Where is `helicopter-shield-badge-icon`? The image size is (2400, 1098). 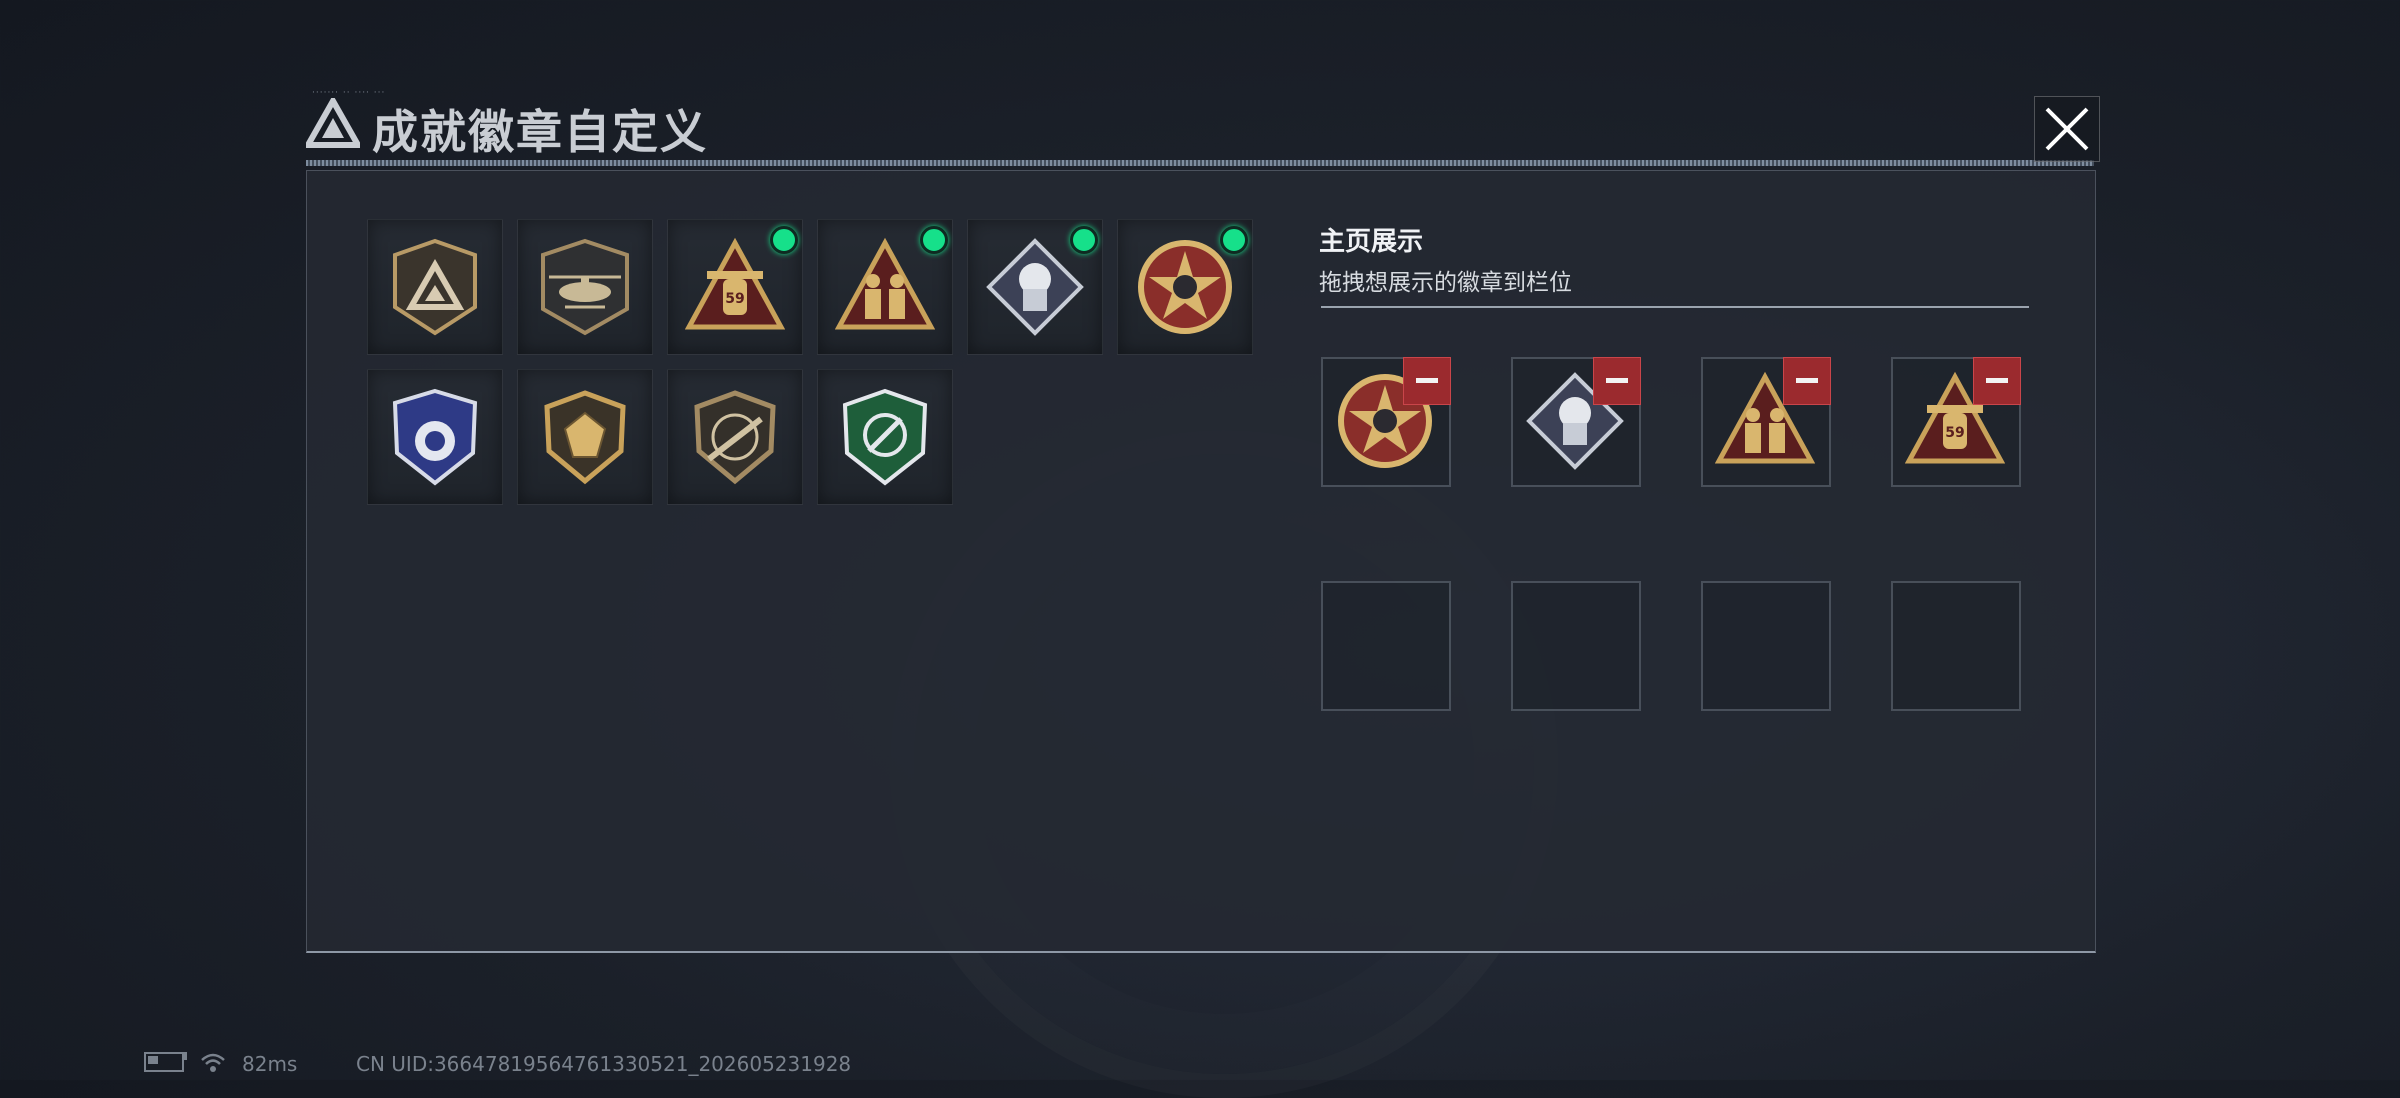
helicopter-shield-badge-icon is located at coordinates (585, 287).